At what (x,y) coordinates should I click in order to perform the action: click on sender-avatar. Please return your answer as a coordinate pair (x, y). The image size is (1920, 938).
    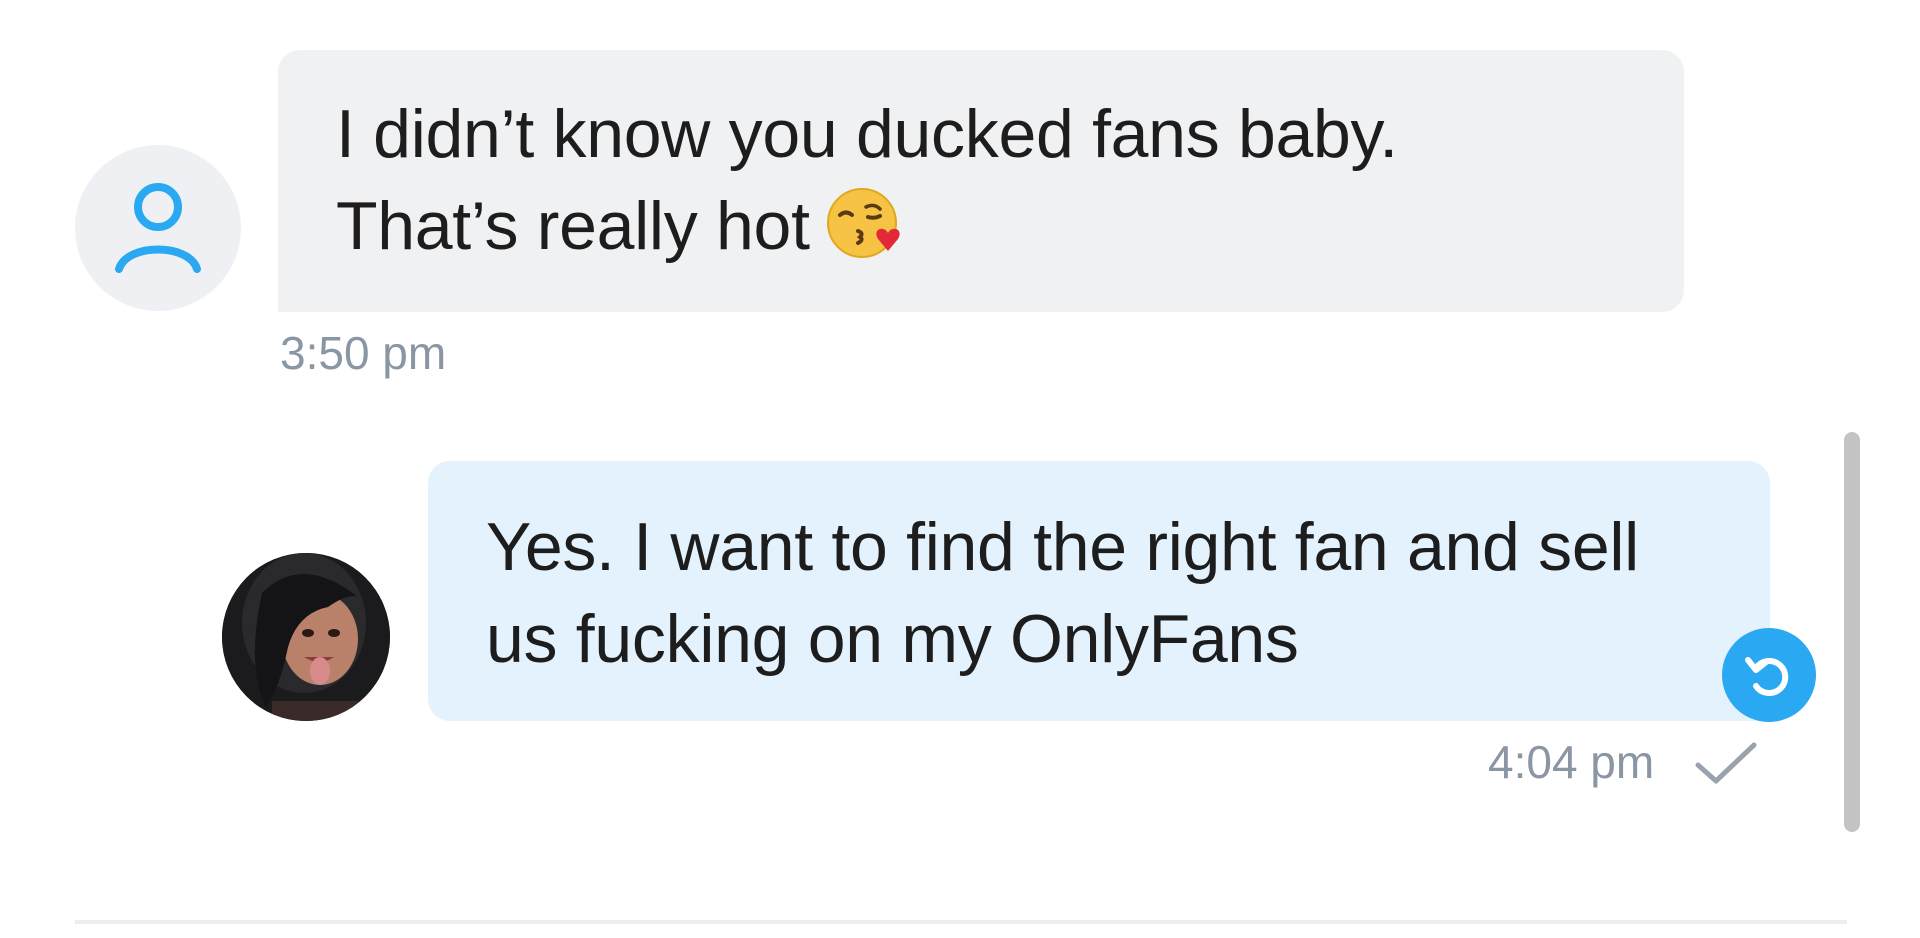
    Looking at the image, I should click on (158, 228).